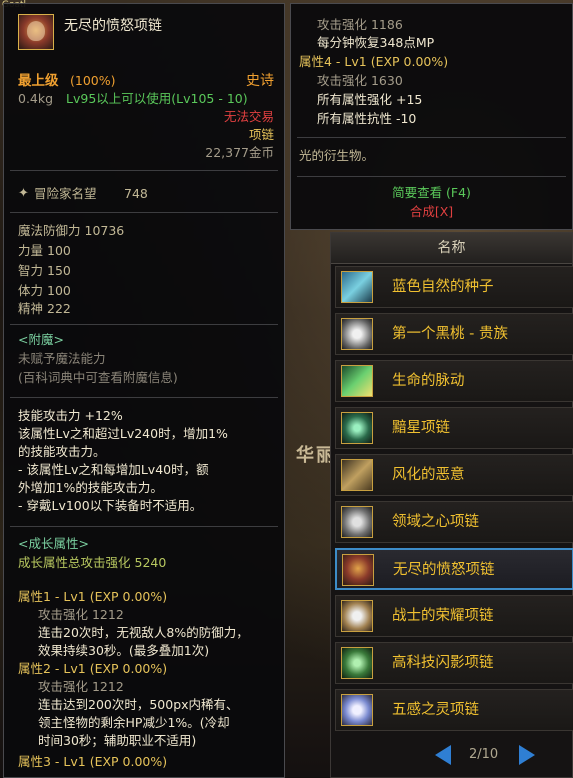 This screenshot has width=573, height=778. What do you see at coordinates (138, 704) in the screenshot?
I see `attr2-line: 连击达到200次时，500px内稀有、` at bounding box center [138, 704].